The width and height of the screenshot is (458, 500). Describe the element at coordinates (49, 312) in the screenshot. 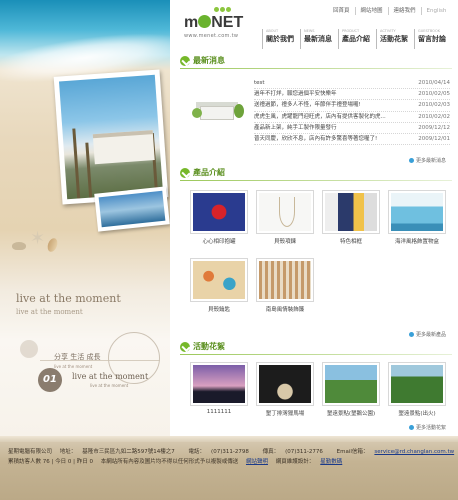

I see `slogan-small: live at the moment` at that location.